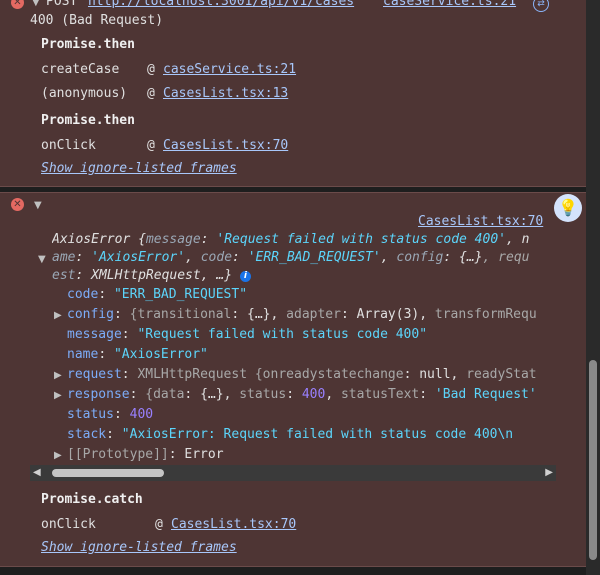 This screenshot has width=600, height=575. What do you see at coordinates (229, 70) in the screenshot?
I see `stack-frame-link: caseService.ts:21` at bounding box center [229, 70].